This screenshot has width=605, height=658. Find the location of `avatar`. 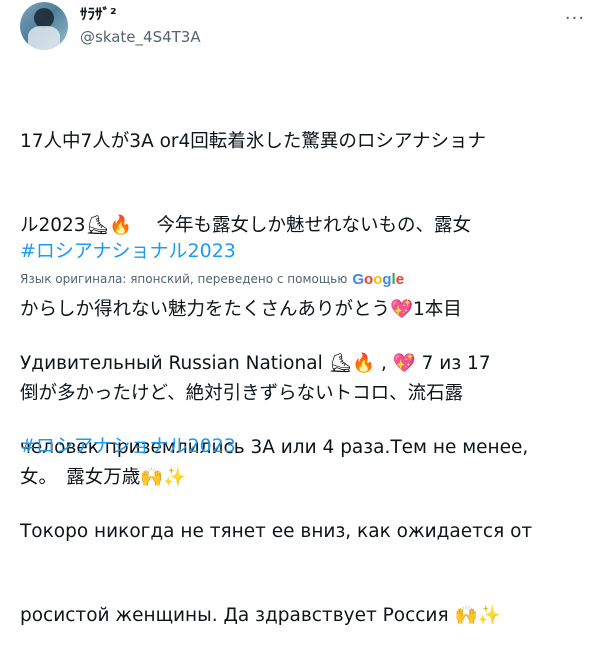

avatar is located at coordinates (44, 26).